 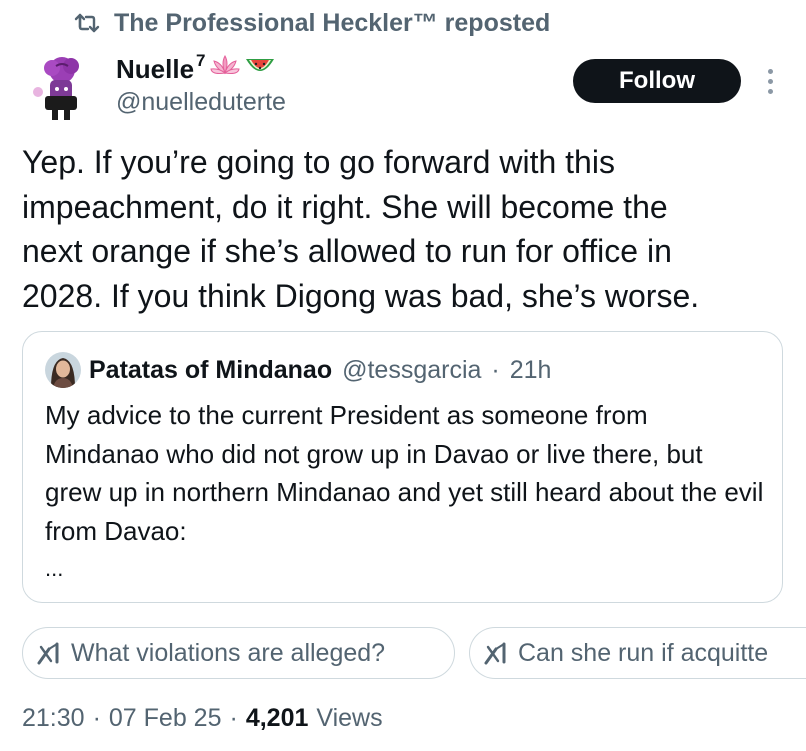 What do you see at coordinates (531, 370) in the screenshot?
I see `quoted-time: 21h` at bounding box center [531, 370].